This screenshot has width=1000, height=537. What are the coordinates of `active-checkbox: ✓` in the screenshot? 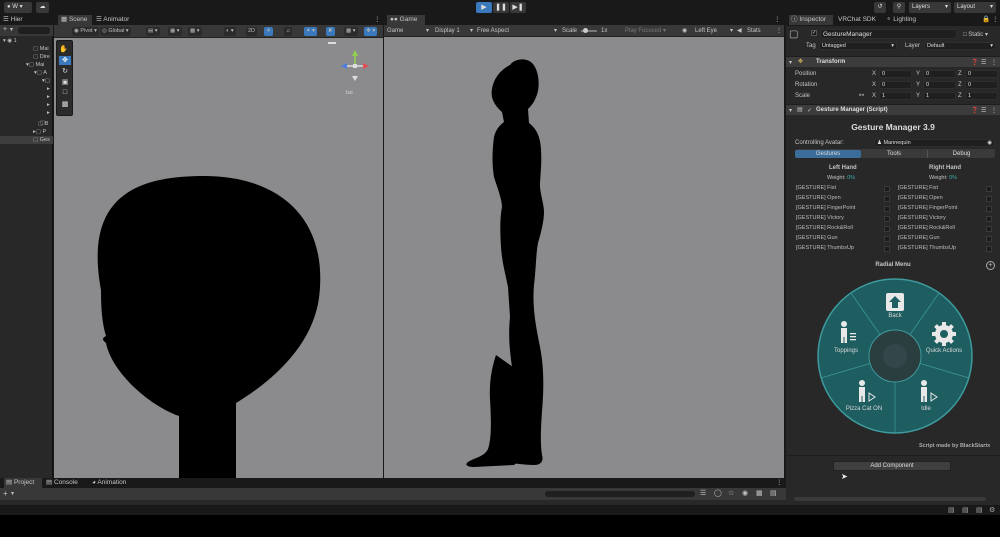 It's located at (814, 33).